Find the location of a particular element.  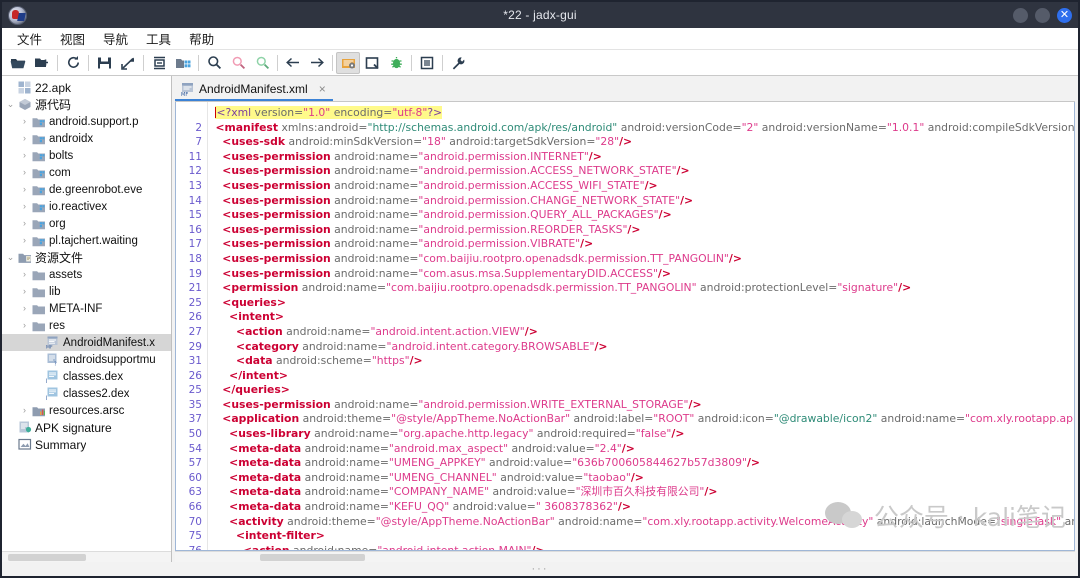

reload-icon is located at coordinates (73, 63).